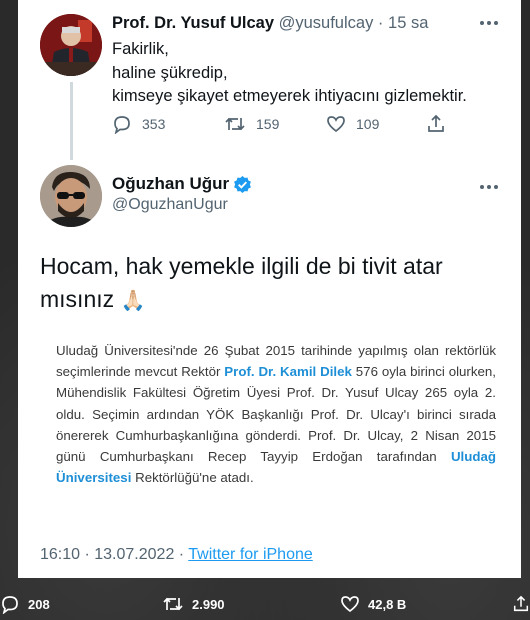 Image resolution: width=530 pixels, height=620 pixels. I want to click on tweet-source-link: Twitter for iPhone, so click(250, 554).